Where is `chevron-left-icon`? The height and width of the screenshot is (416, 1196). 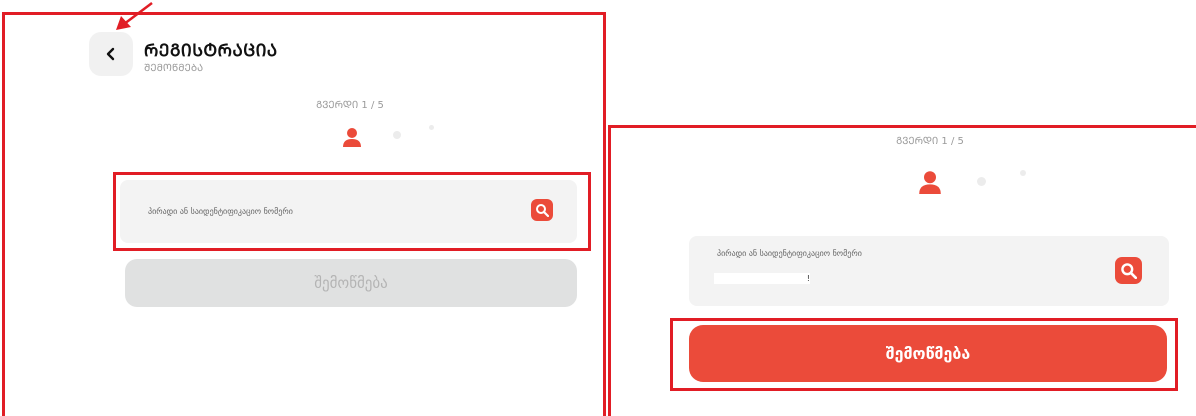 chevron-left-icon is located at coordinates (110, 54).